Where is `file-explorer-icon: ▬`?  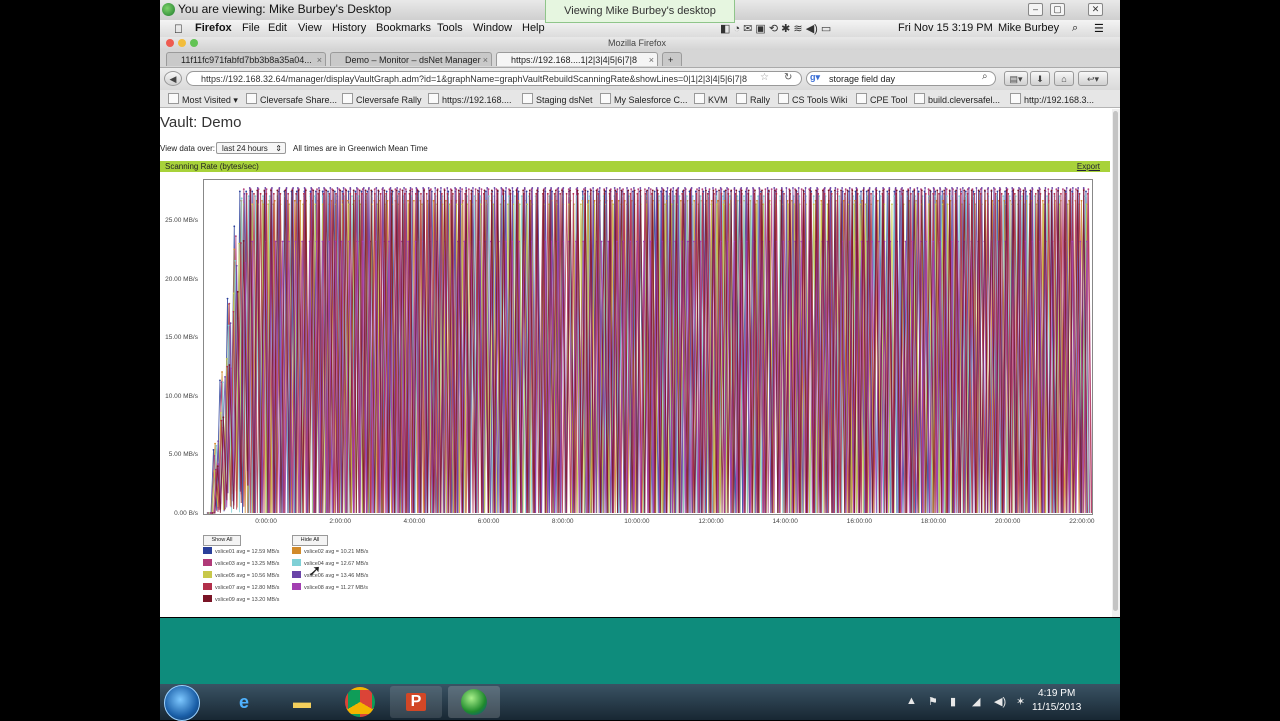
file-explorer-icon: ▬ is located at coordinates (302, 702).